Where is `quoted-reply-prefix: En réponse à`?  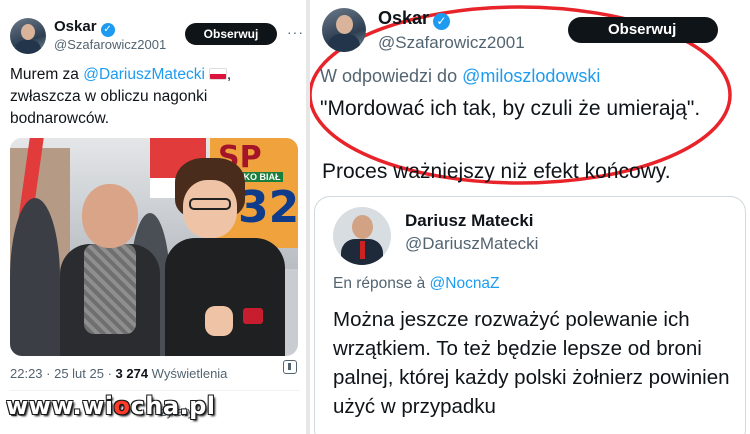 quoted-reply-prefix: En réponse à is located at coordinates (381, 283).